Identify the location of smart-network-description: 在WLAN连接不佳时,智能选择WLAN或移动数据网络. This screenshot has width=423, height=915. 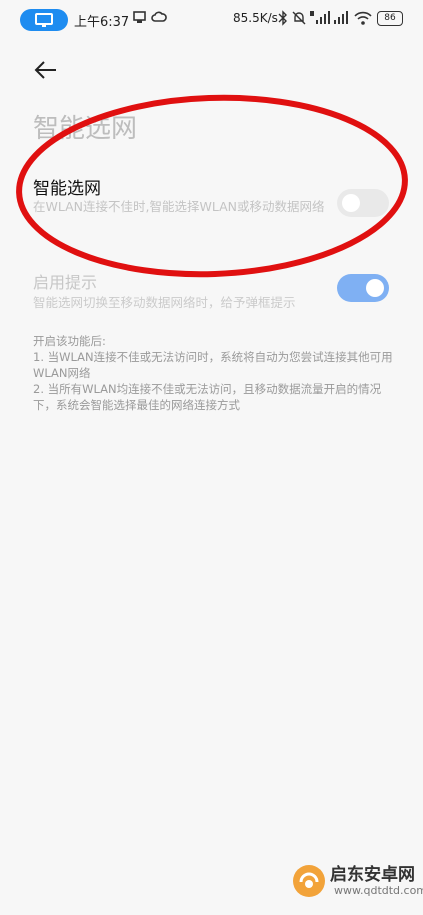
(179, 206).